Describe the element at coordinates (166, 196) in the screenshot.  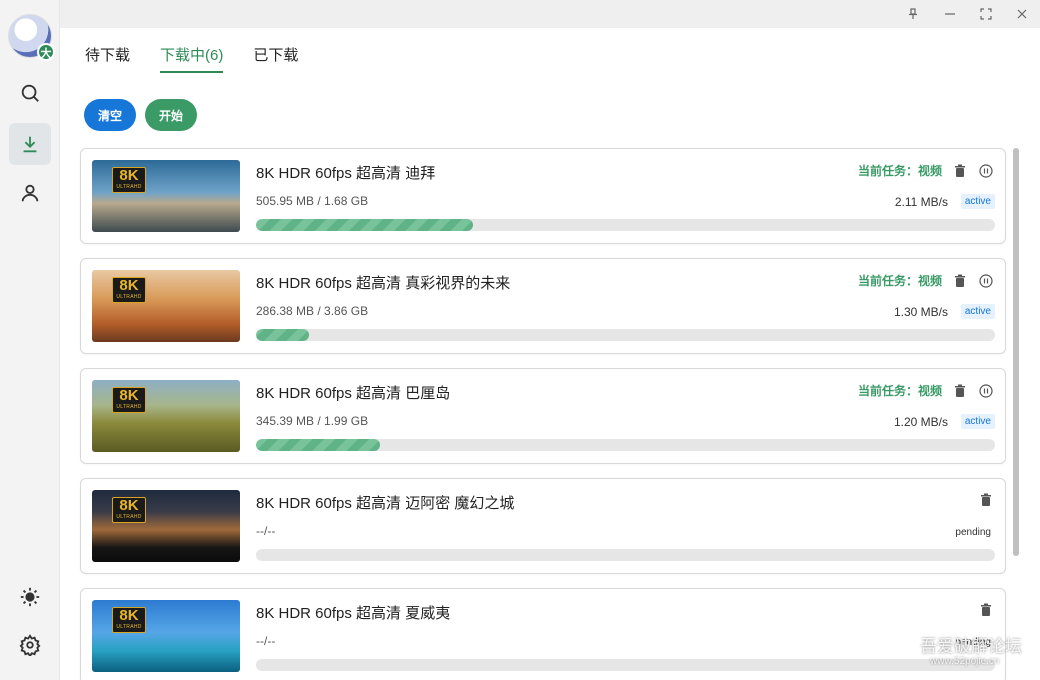
I see `thumbnail-dubai: 8K ULTRAHD` at that location.